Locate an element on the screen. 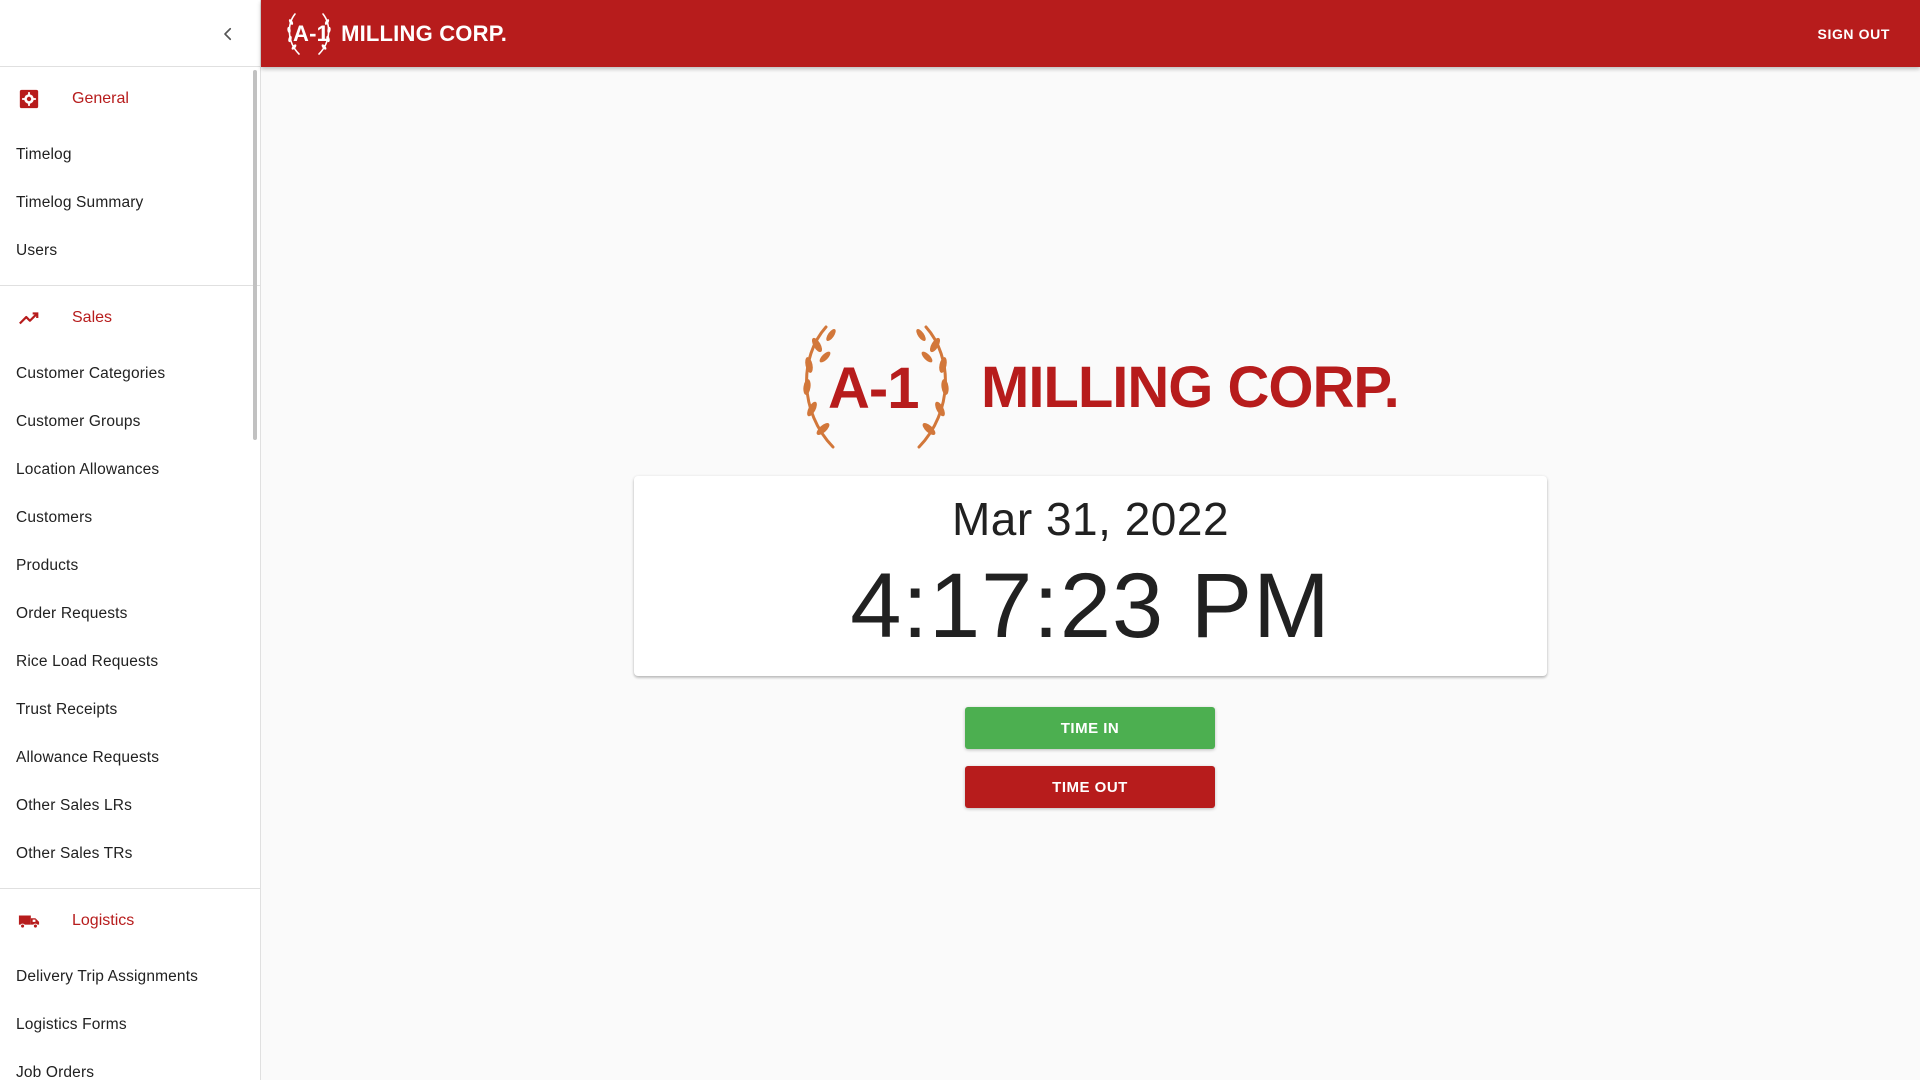  nav-section-general: General Timelog Timelog Summary Users is located at coordinates (130, 176).